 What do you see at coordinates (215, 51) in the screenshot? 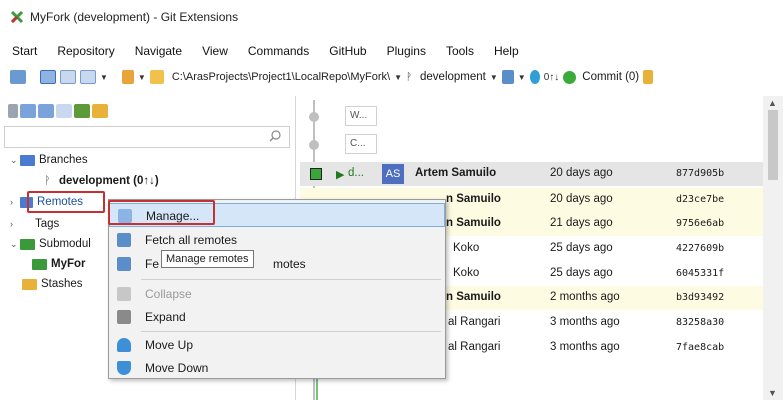
I see `menu-view: View` at bounding box center [215, 51].